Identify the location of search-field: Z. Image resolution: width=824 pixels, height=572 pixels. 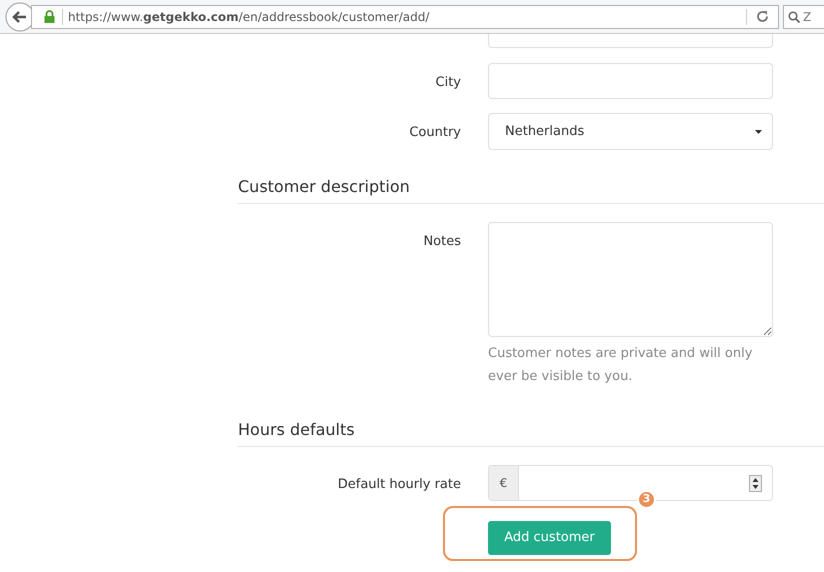
(803, 16).